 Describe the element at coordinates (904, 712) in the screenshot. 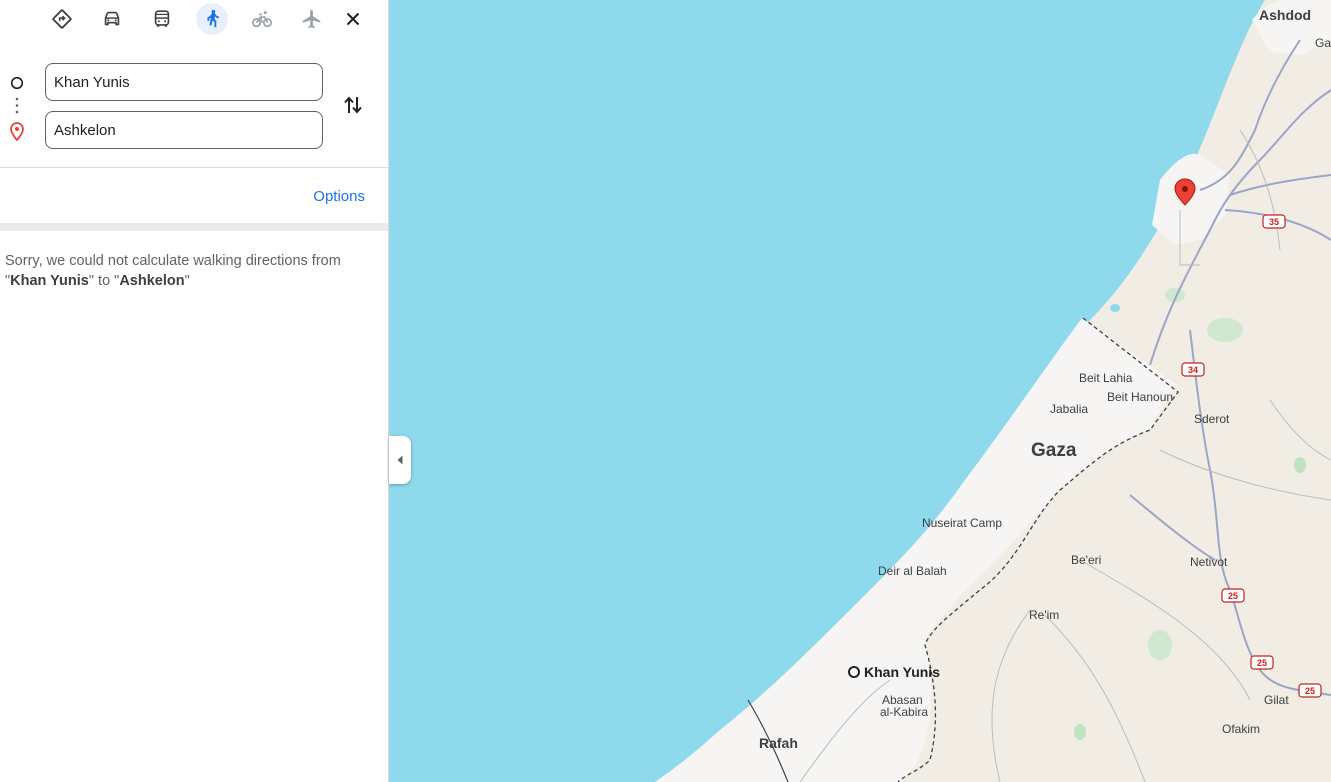

I see `place-label-al-kabira: al-Kabira` at that location.